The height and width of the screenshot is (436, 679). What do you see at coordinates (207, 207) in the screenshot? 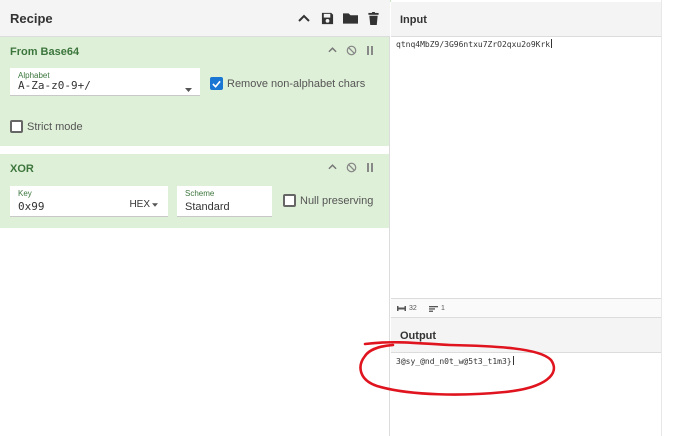
I see `scheme-value: Standard` at bounding box center [207, 207].